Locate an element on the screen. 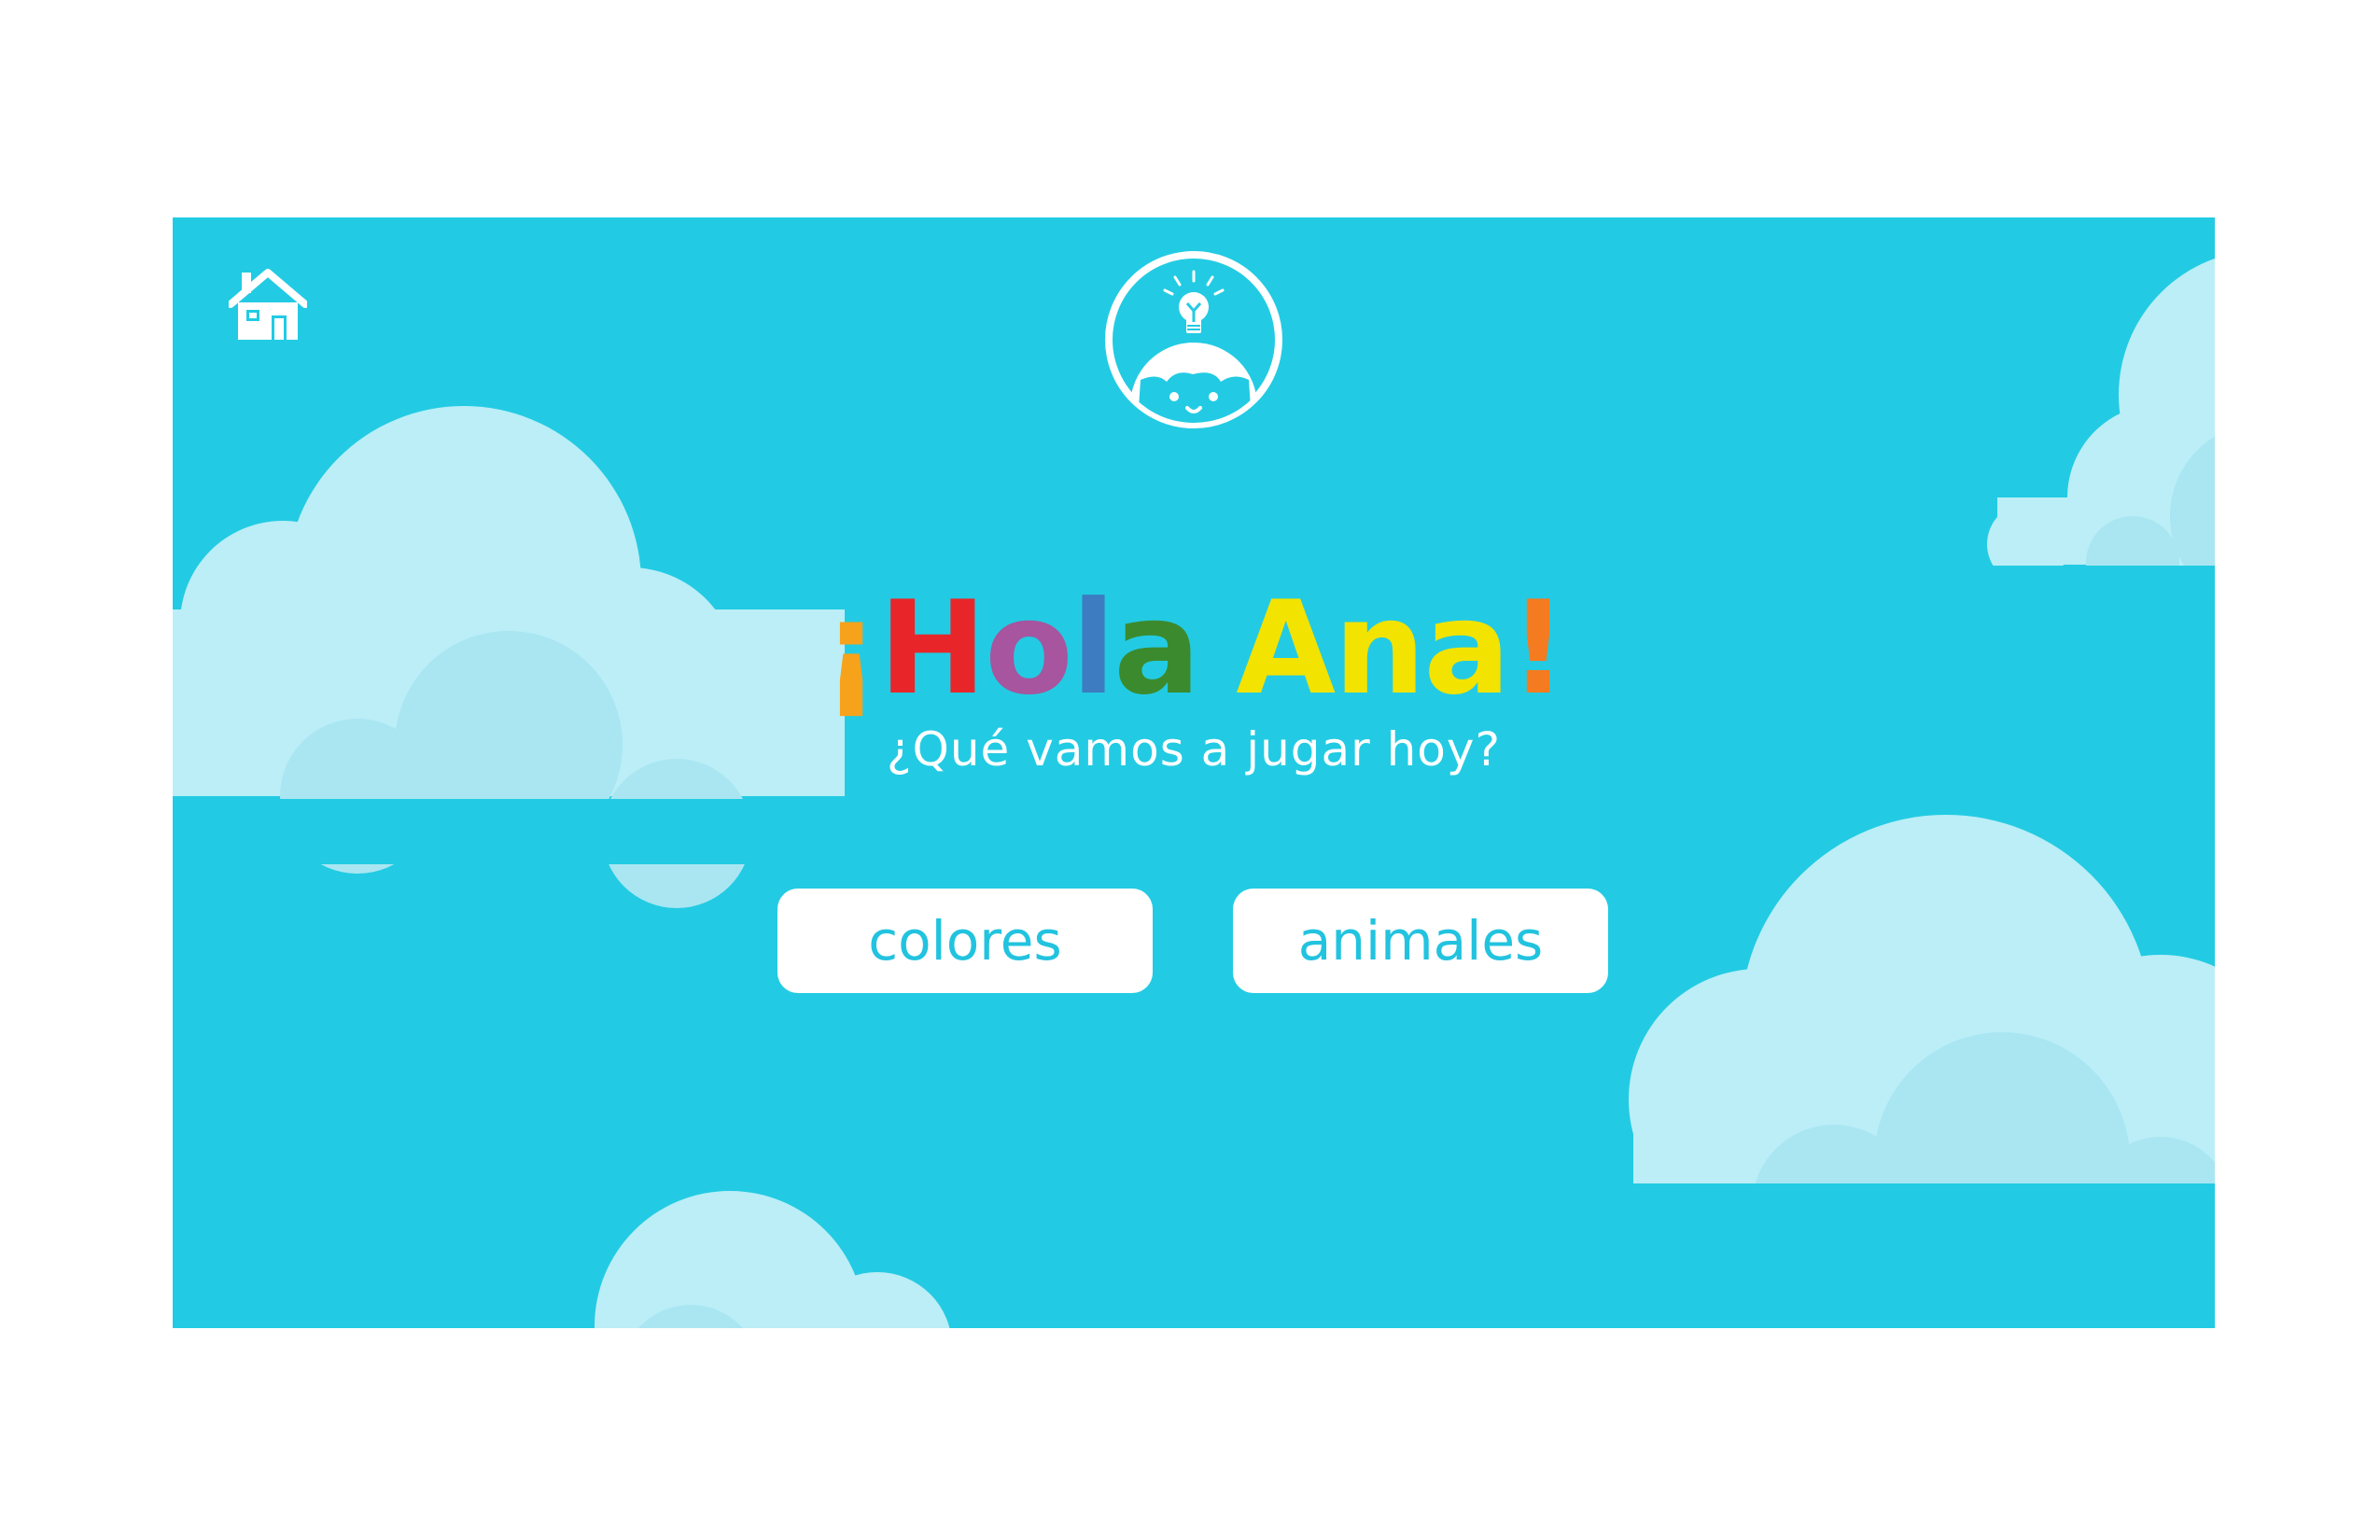 Image resolution: width=2380 pixels, height=1540 pixels. lightbulb-kid-avatar-icon is located at coordinates (1193, 339).